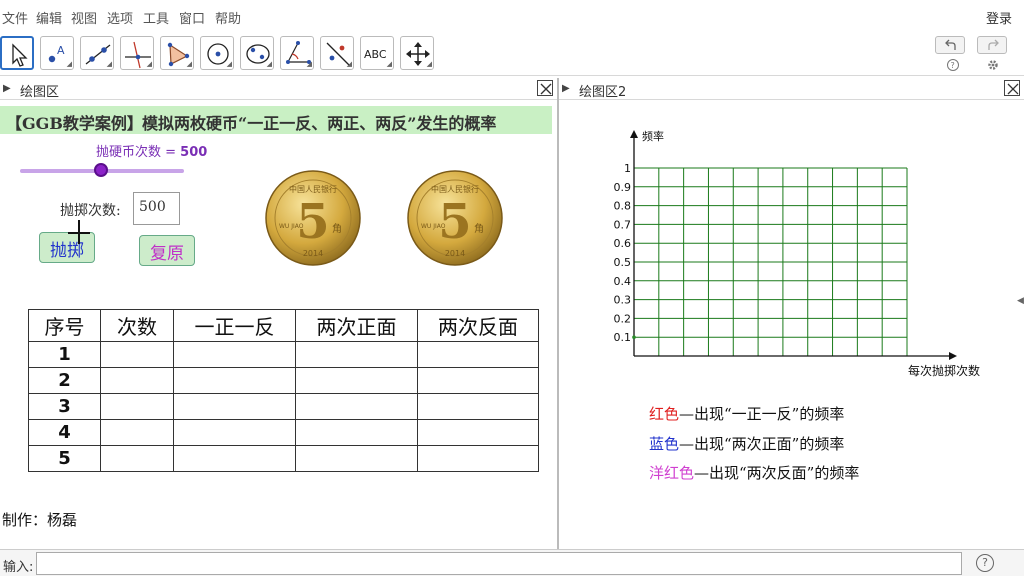  What do you see at coordinates (455, 218) in the screenshot?
I see `coin-image-2: 中国人民银行 5 角 WU JIAO 2014` at bounding box center [455, 218].